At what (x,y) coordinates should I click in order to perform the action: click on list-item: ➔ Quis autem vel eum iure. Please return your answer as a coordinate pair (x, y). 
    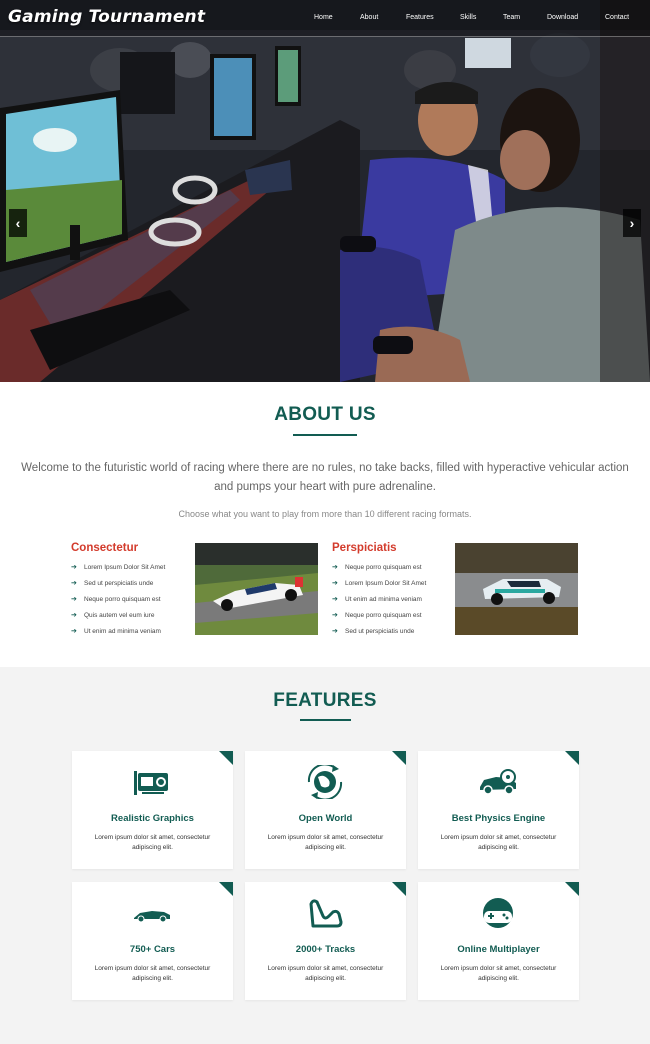
    Looking at the image, I should click on (118, 616).